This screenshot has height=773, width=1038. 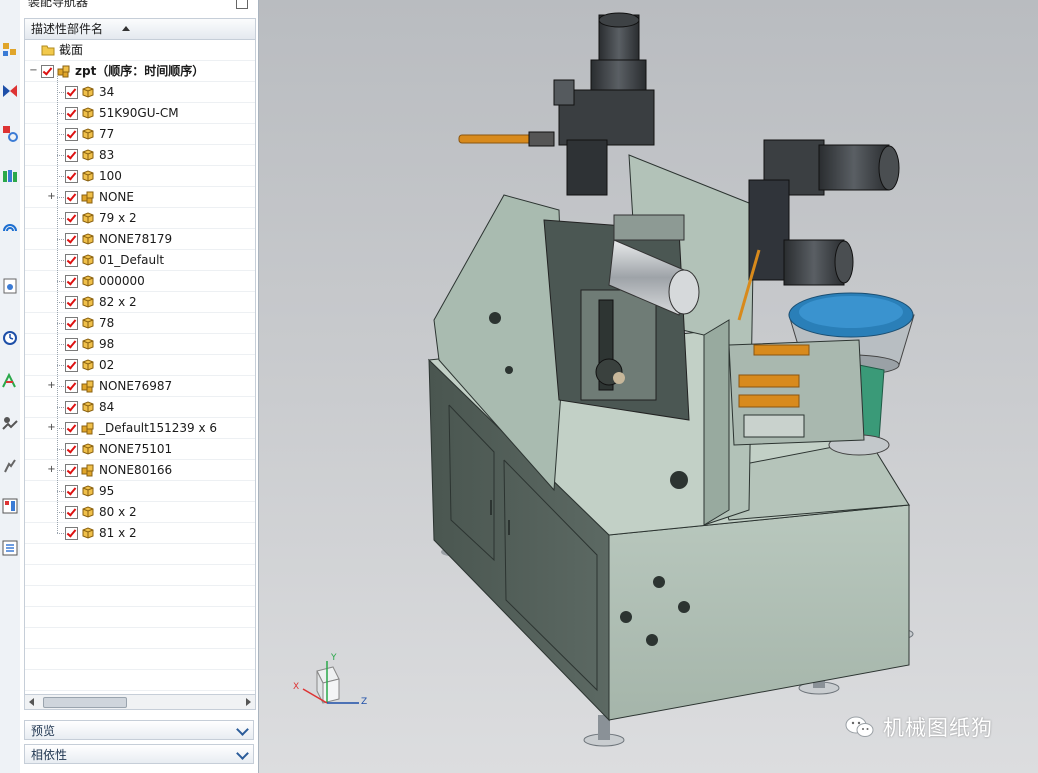 What do you see at coordinates (140, 218) in the screenshot?
I see `tree-row: 79 x 2` at bounding box center [140, 218].